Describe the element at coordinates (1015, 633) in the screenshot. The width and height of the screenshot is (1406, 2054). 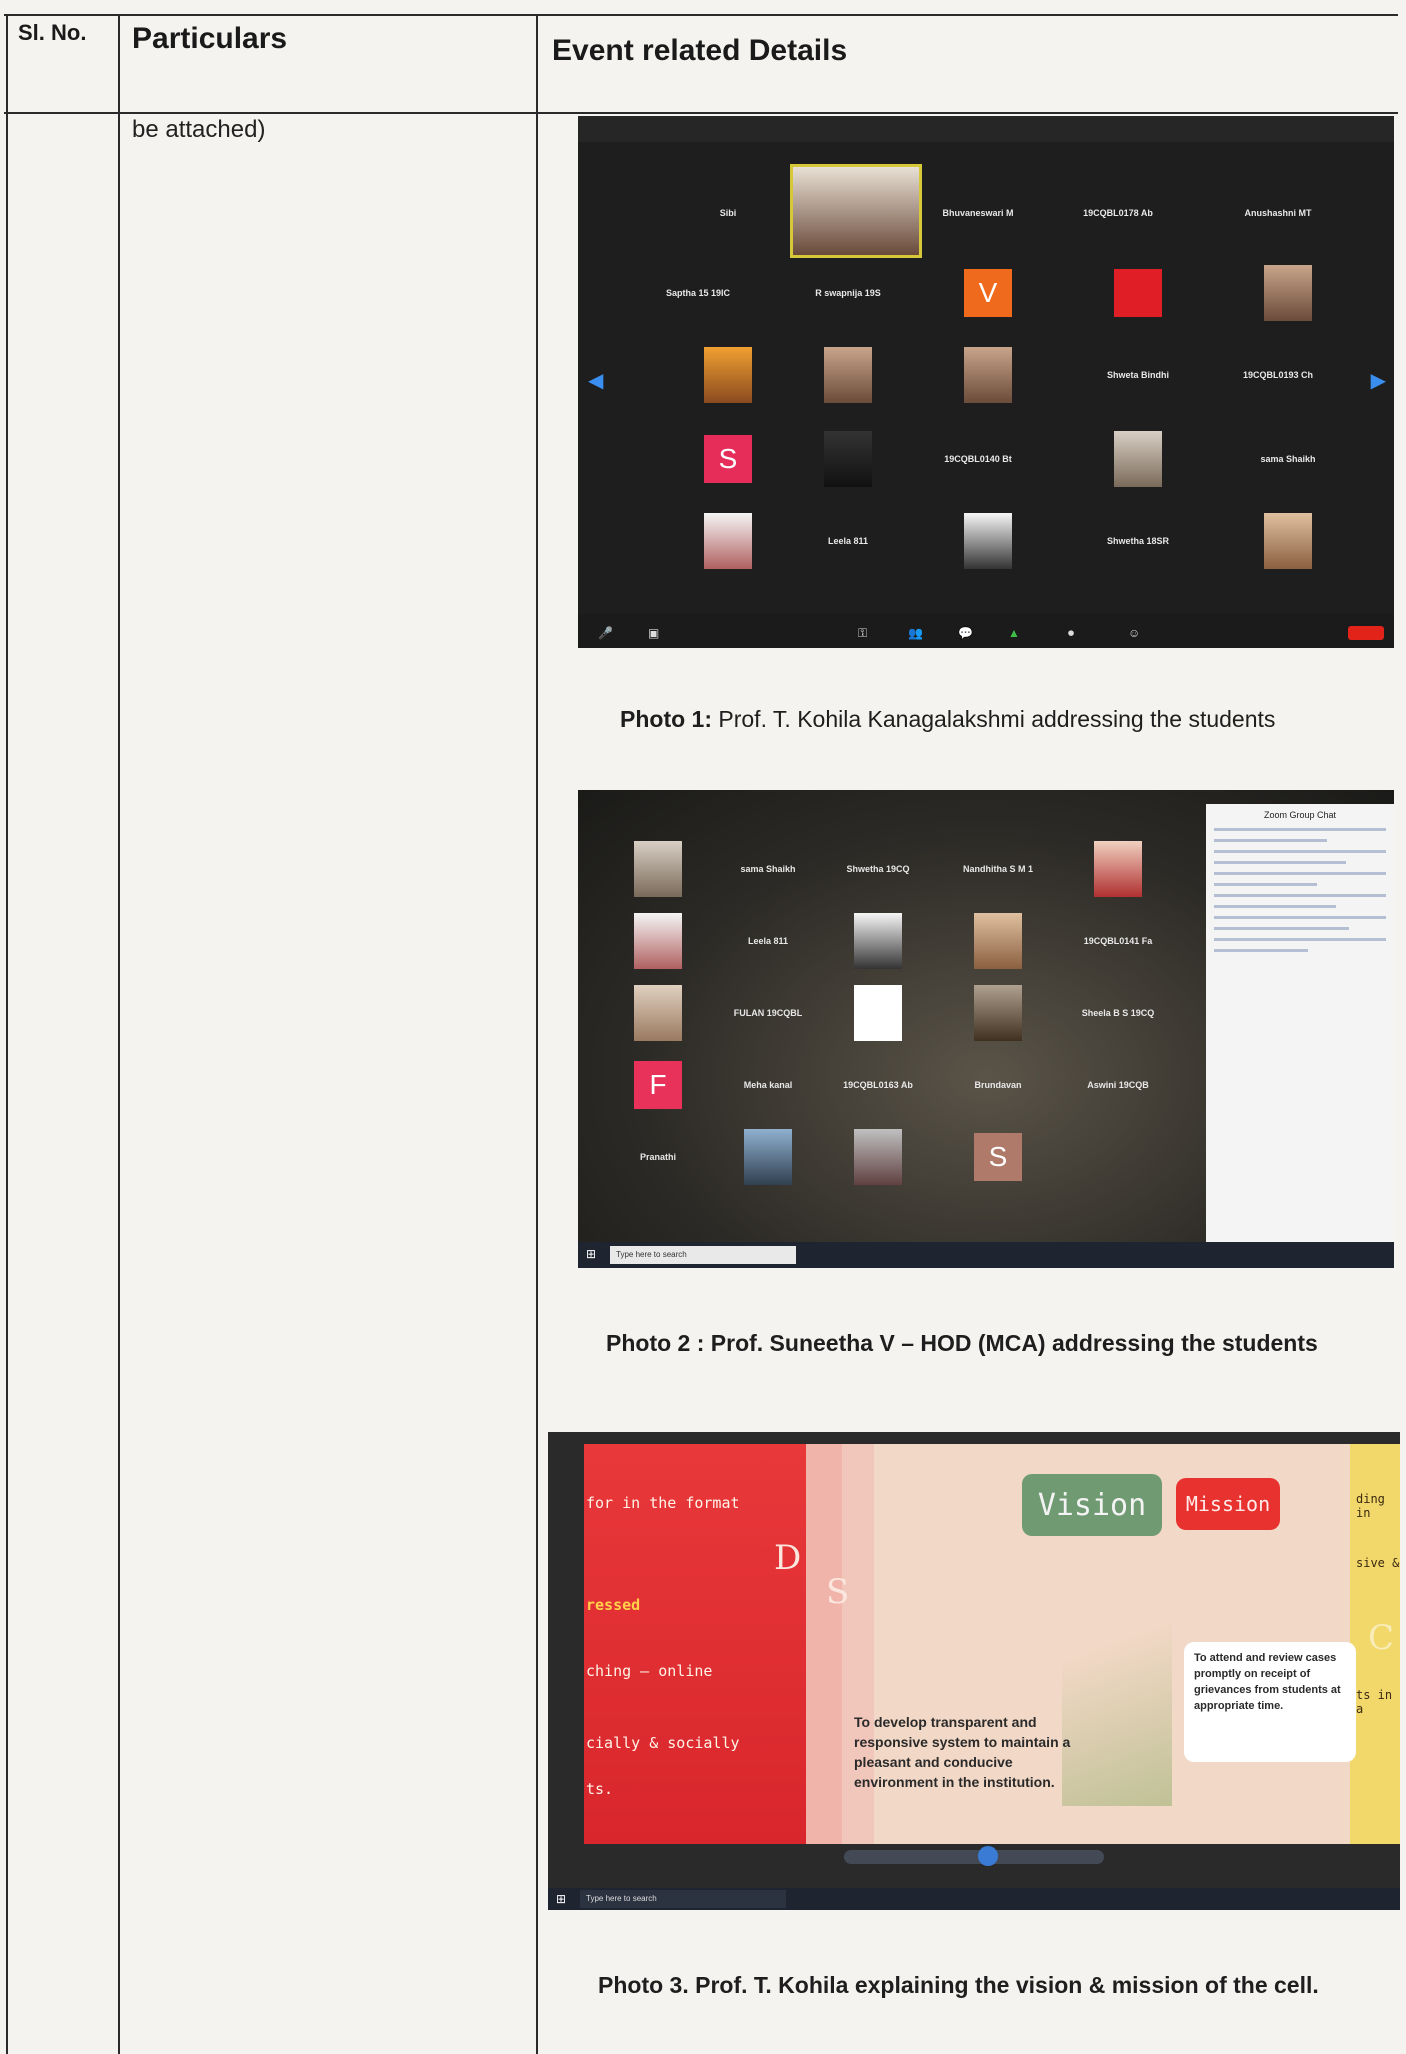
I see `share-screen-icon: ▲` at that location.